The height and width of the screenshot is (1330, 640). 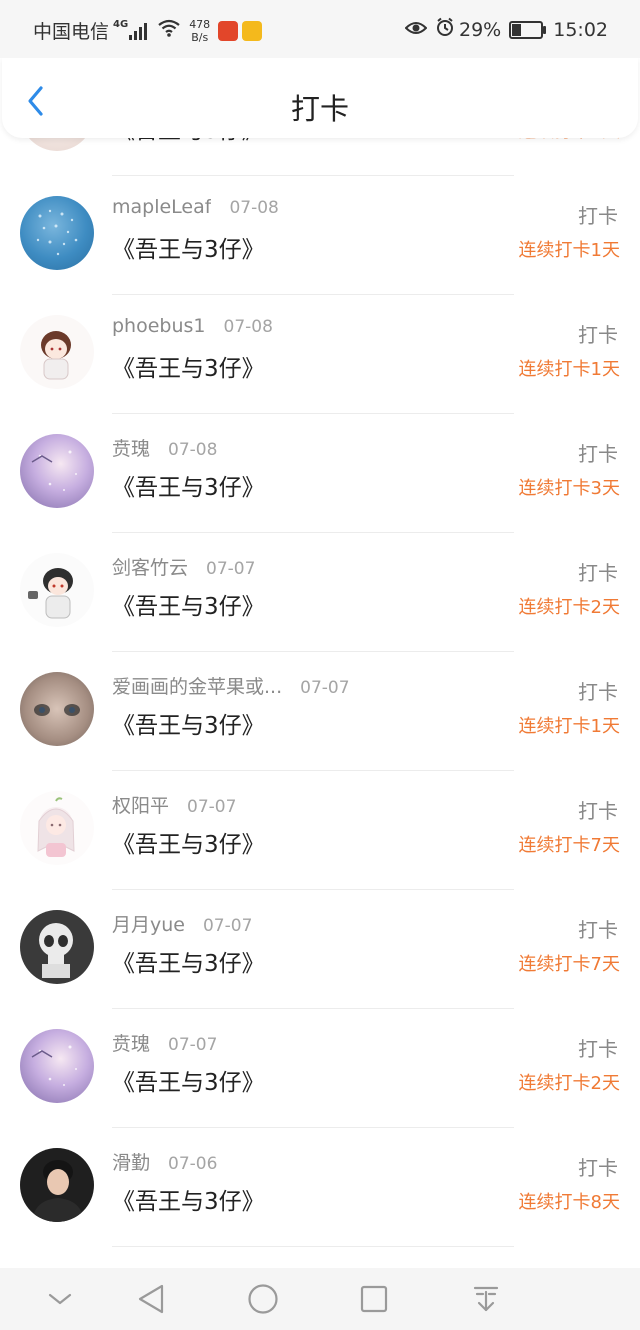 I want to click on nav-back-button, so click(x=152, y=1299).